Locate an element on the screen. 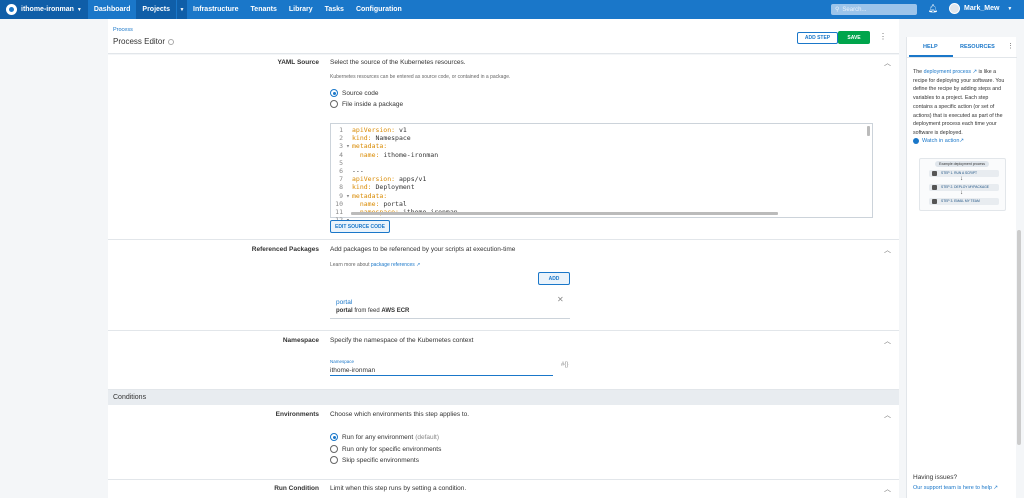 The height and width of the screenshot is (498, 1024). remove-package-icon: ✕ is located at coordinates (560, 299).